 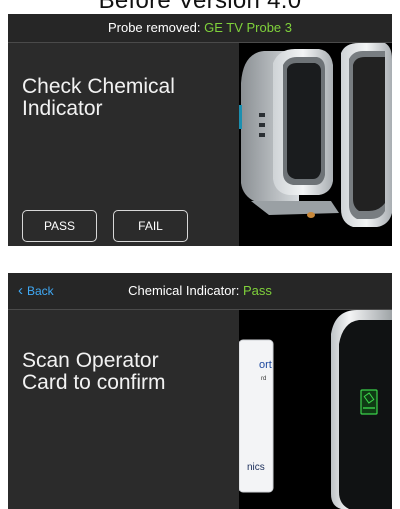 What do you see at coordinates (154, 27) in the screenshot?
I see `status-label: Probe removed:` at bounding box center [154, 27].